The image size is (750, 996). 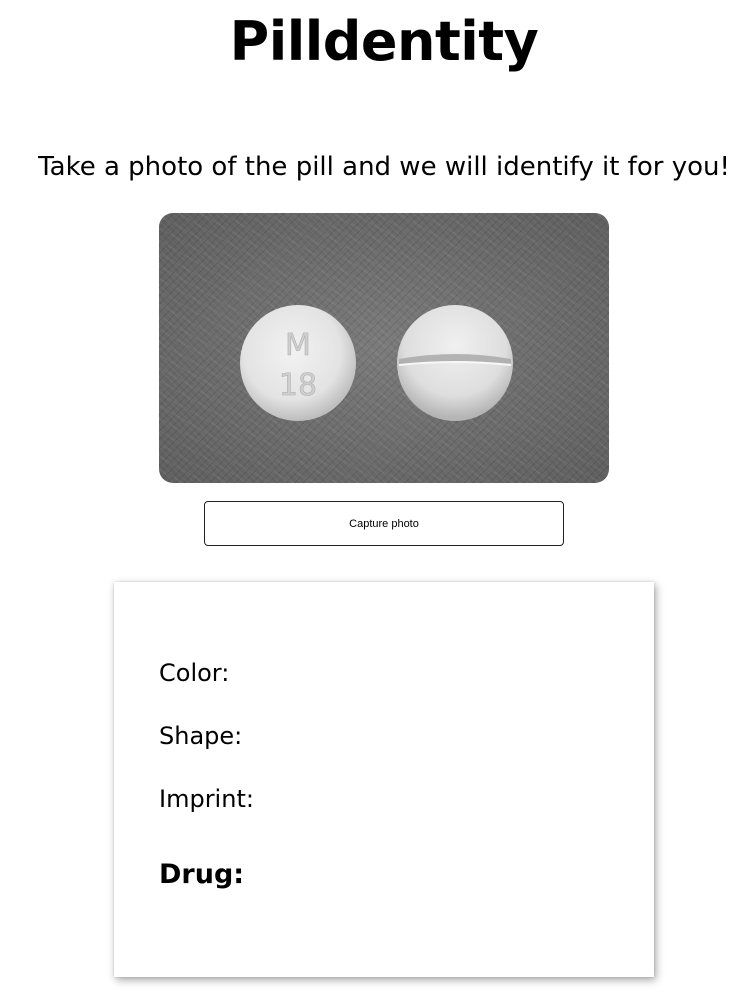 What do you see at coordinates (384, 41) in the screenshot?
I see `app-title: Pilldentity` at bounding box center [384, 41].